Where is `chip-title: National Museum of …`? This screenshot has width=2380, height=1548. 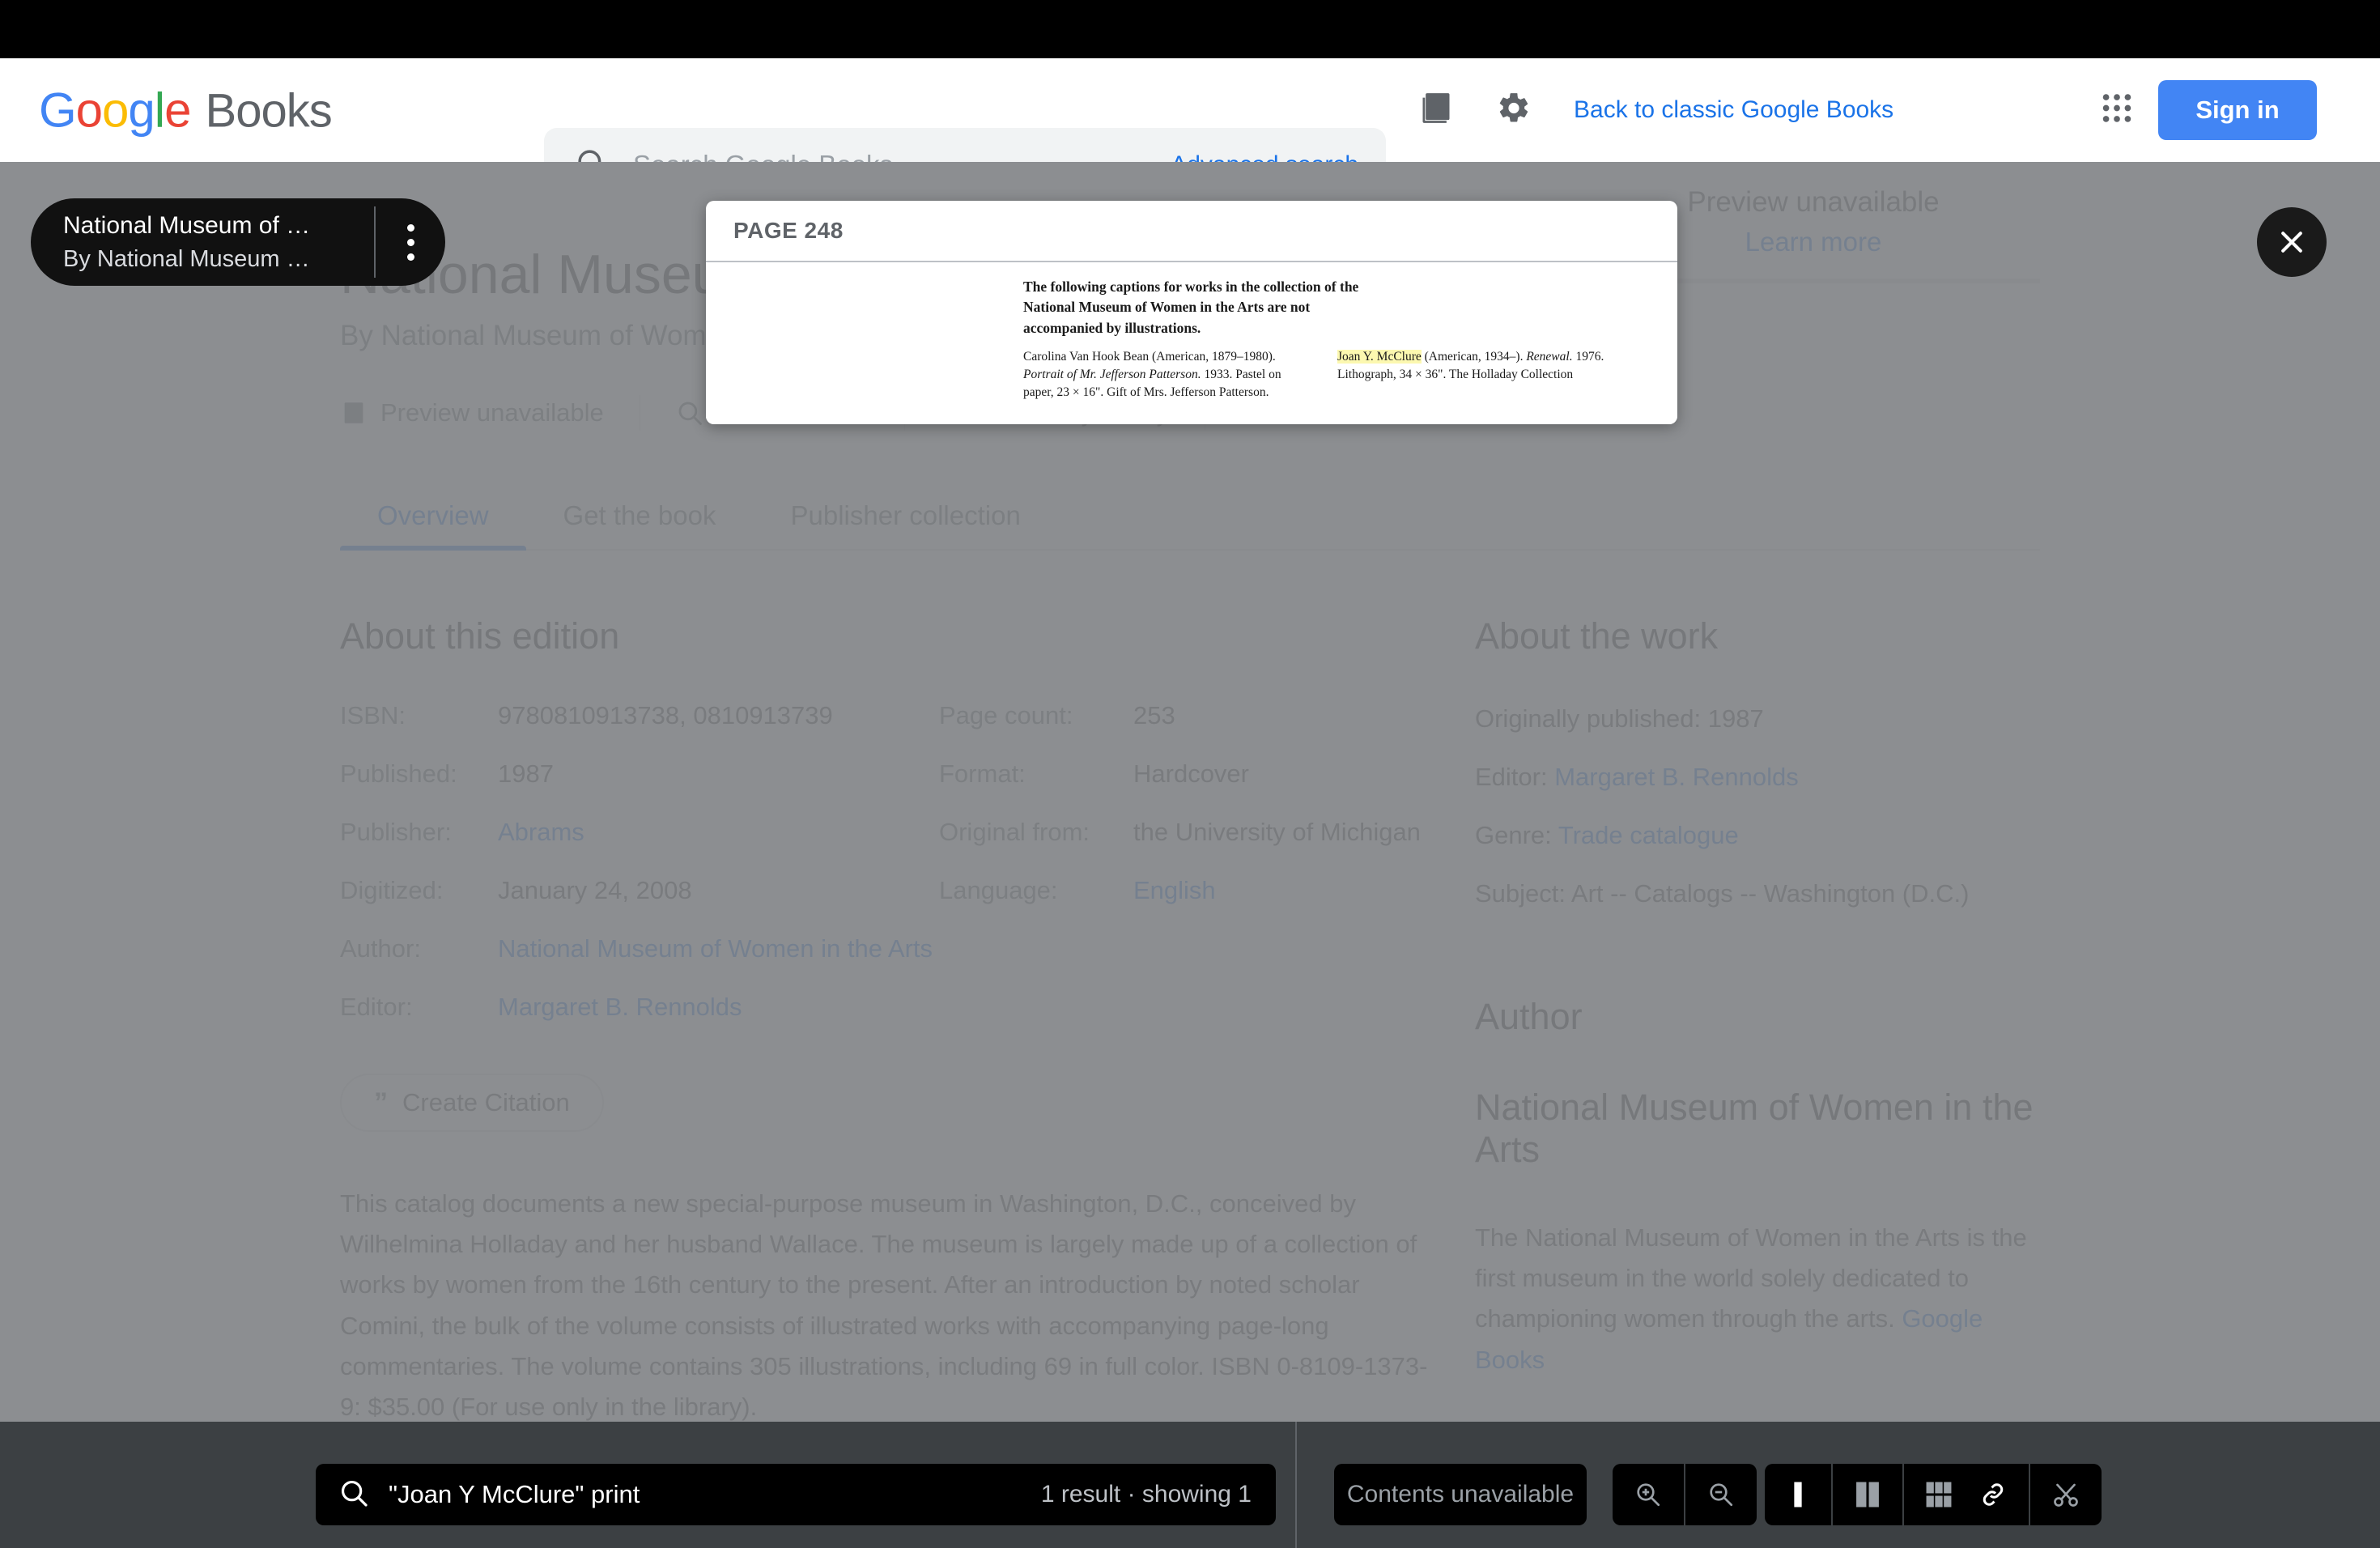 chip-title: National Museum of … is located at coordinates (187, 225).